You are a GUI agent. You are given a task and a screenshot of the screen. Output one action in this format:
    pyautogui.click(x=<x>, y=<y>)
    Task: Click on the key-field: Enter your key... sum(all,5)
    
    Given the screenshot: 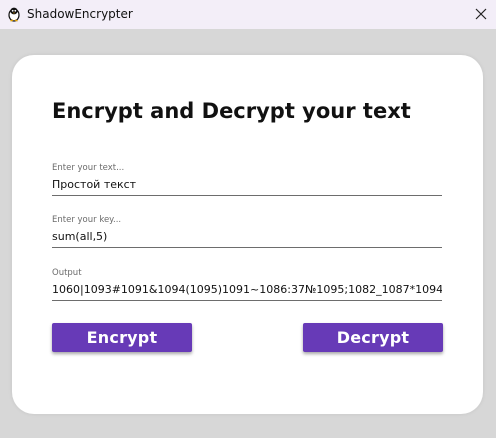 What is the action you would take?
    pyautogui.click(x=247, y=231)
    